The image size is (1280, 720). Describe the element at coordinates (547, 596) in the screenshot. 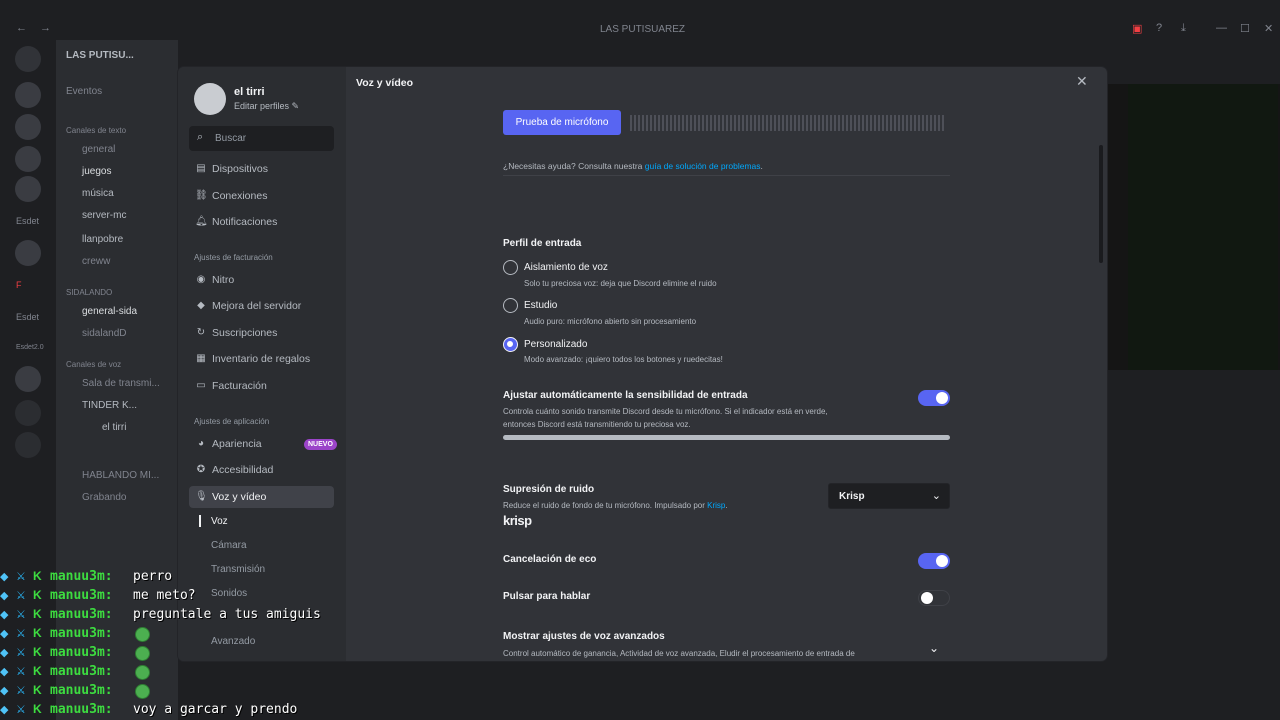

I see `push-to-talk-title: Pulsar para hablar` at that location.